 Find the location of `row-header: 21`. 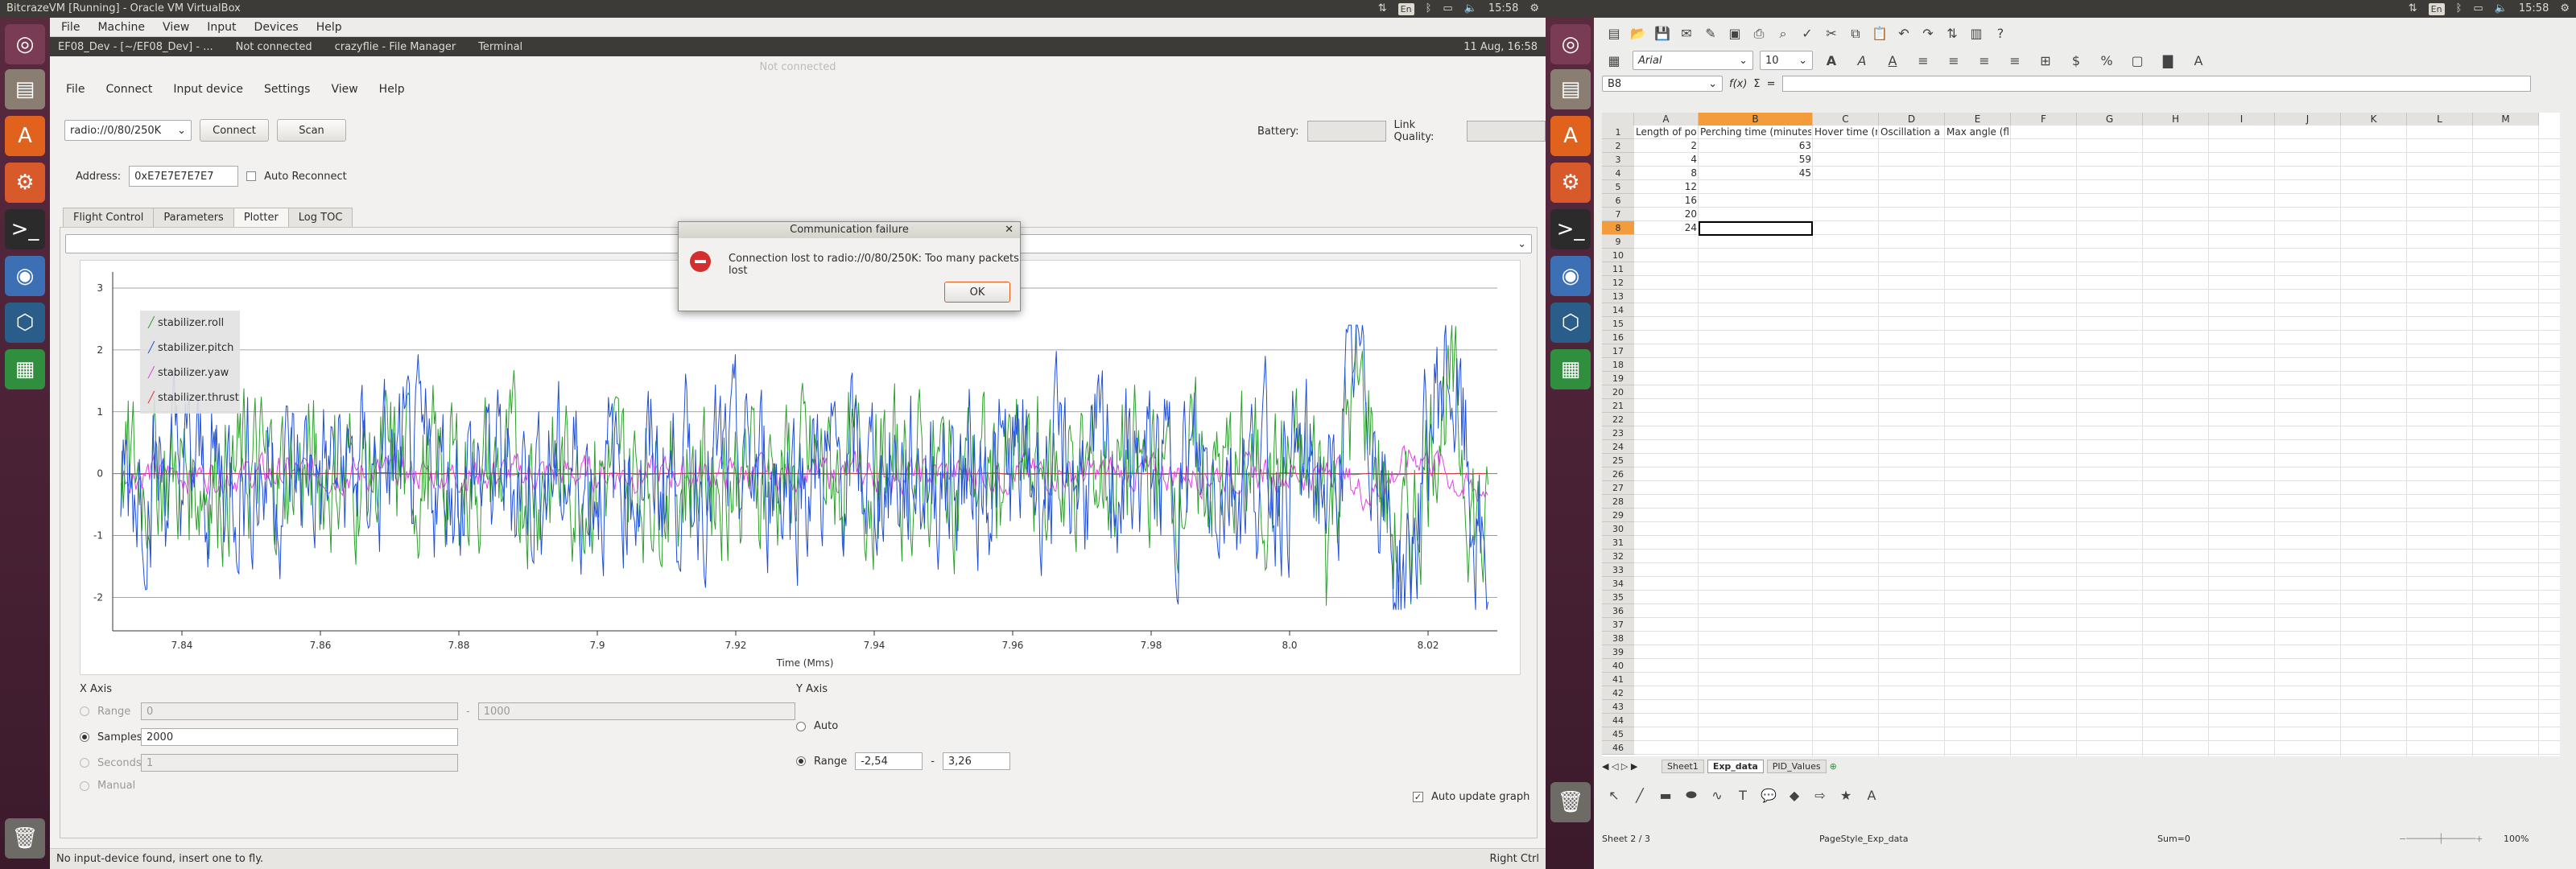

row-header: 21 is located at coordinates (1618, 406).